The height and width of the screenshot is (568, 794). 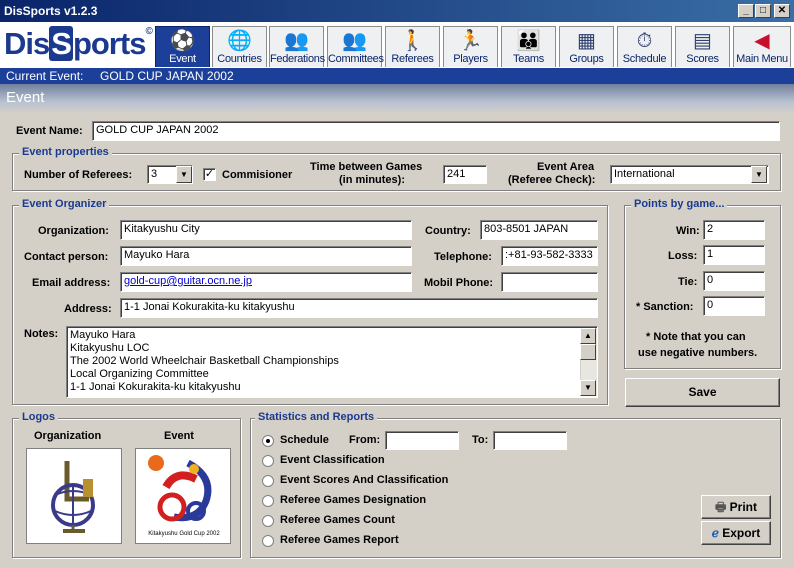 I want to click on section-header: Event, so click(x=397, y=99).